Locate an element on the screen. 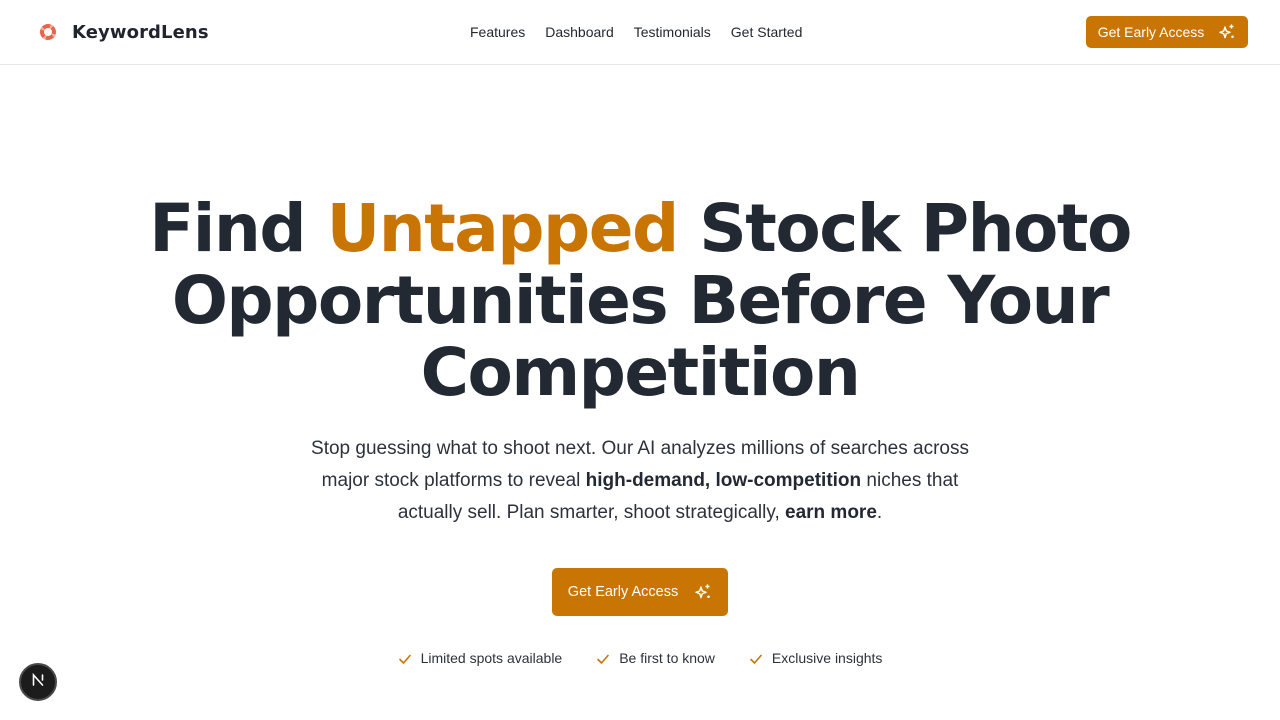  hero-subtitle-part-3: . is located at coordinates (879, 512).